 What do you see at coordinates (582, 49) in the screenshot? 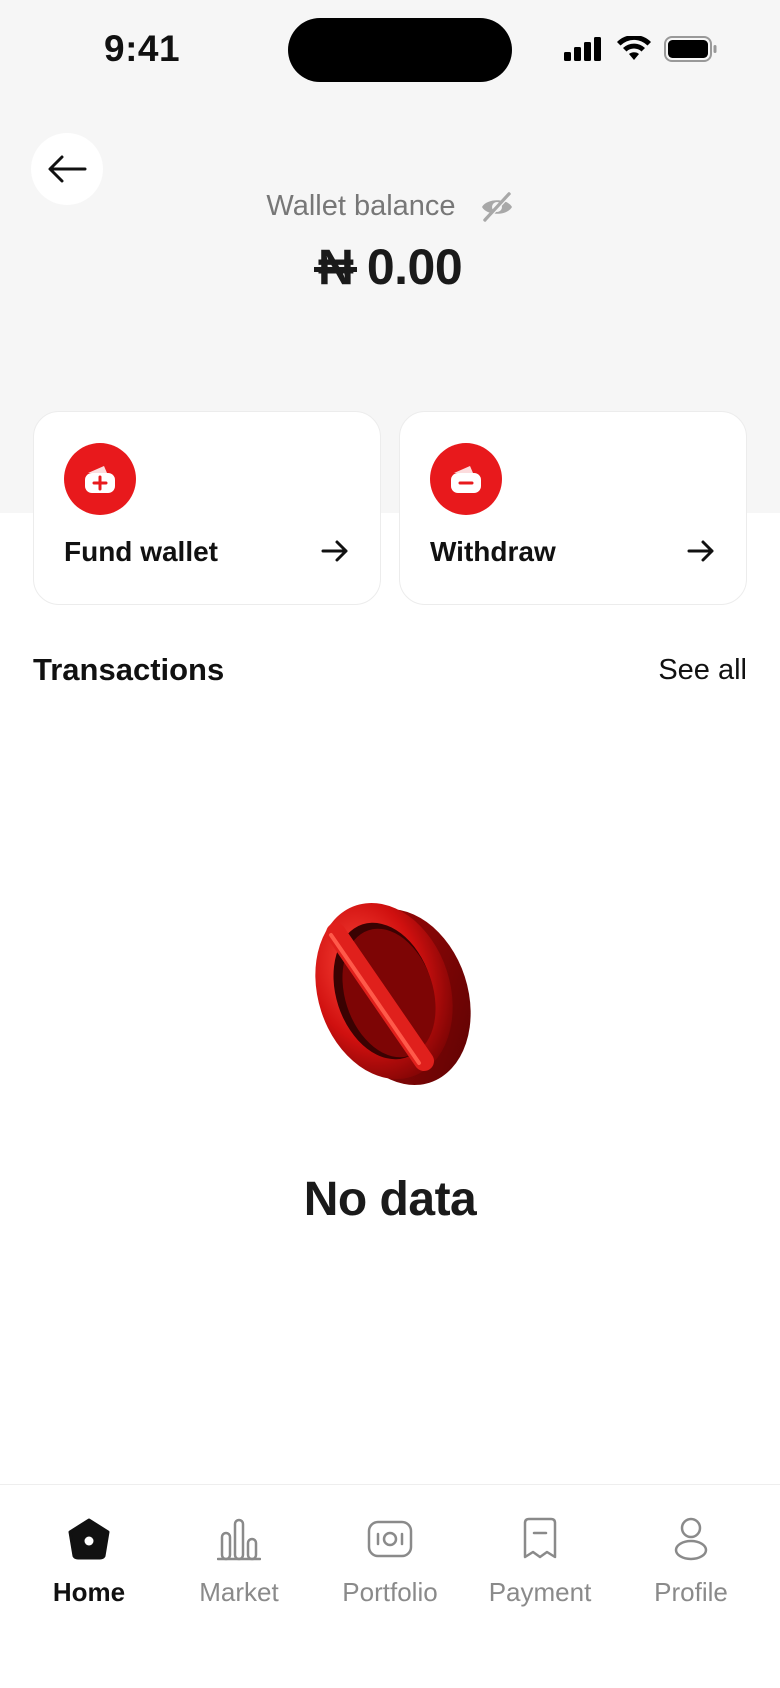
I see `signal-icon` at bounding box center [582, 49].